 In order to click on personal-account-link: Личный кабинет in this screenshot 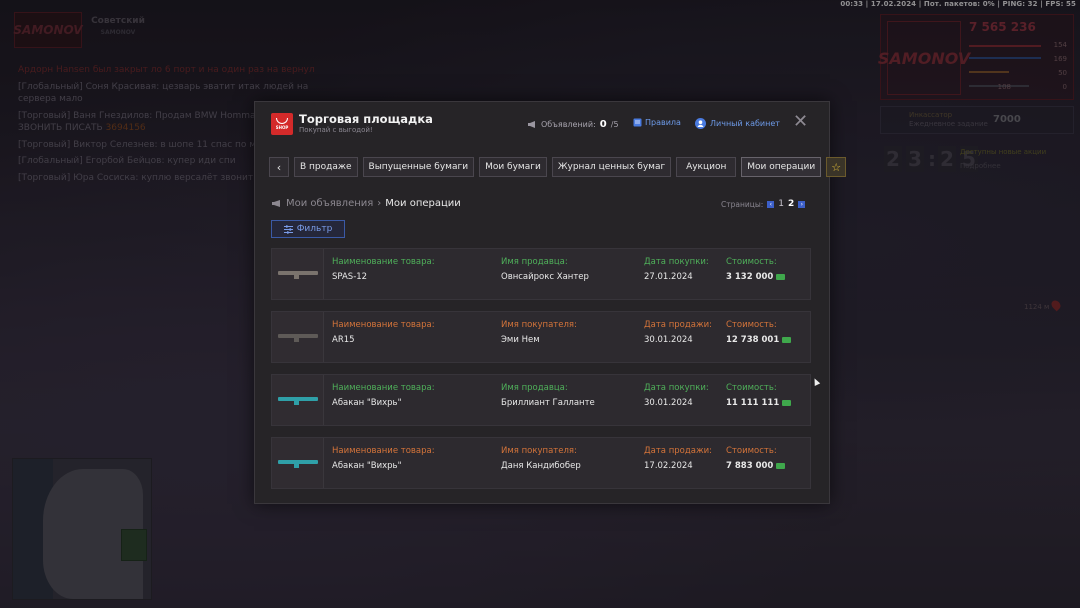, I will do `click(737, 123)`.